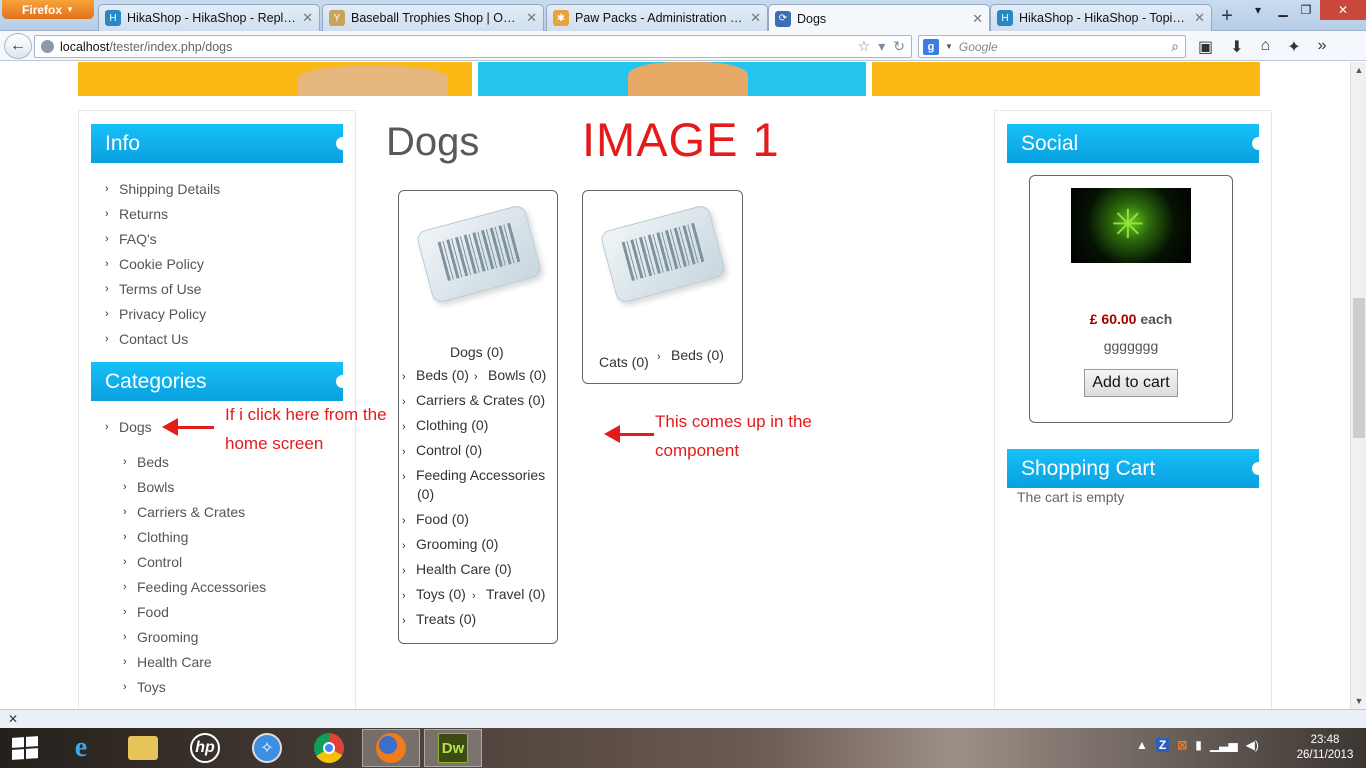 The width and height of the screenshot is (1366, 768). Describe the element at coordinates (81, 748) in the screenshot. I see `taskbar-internet-explorer: e` at that location.